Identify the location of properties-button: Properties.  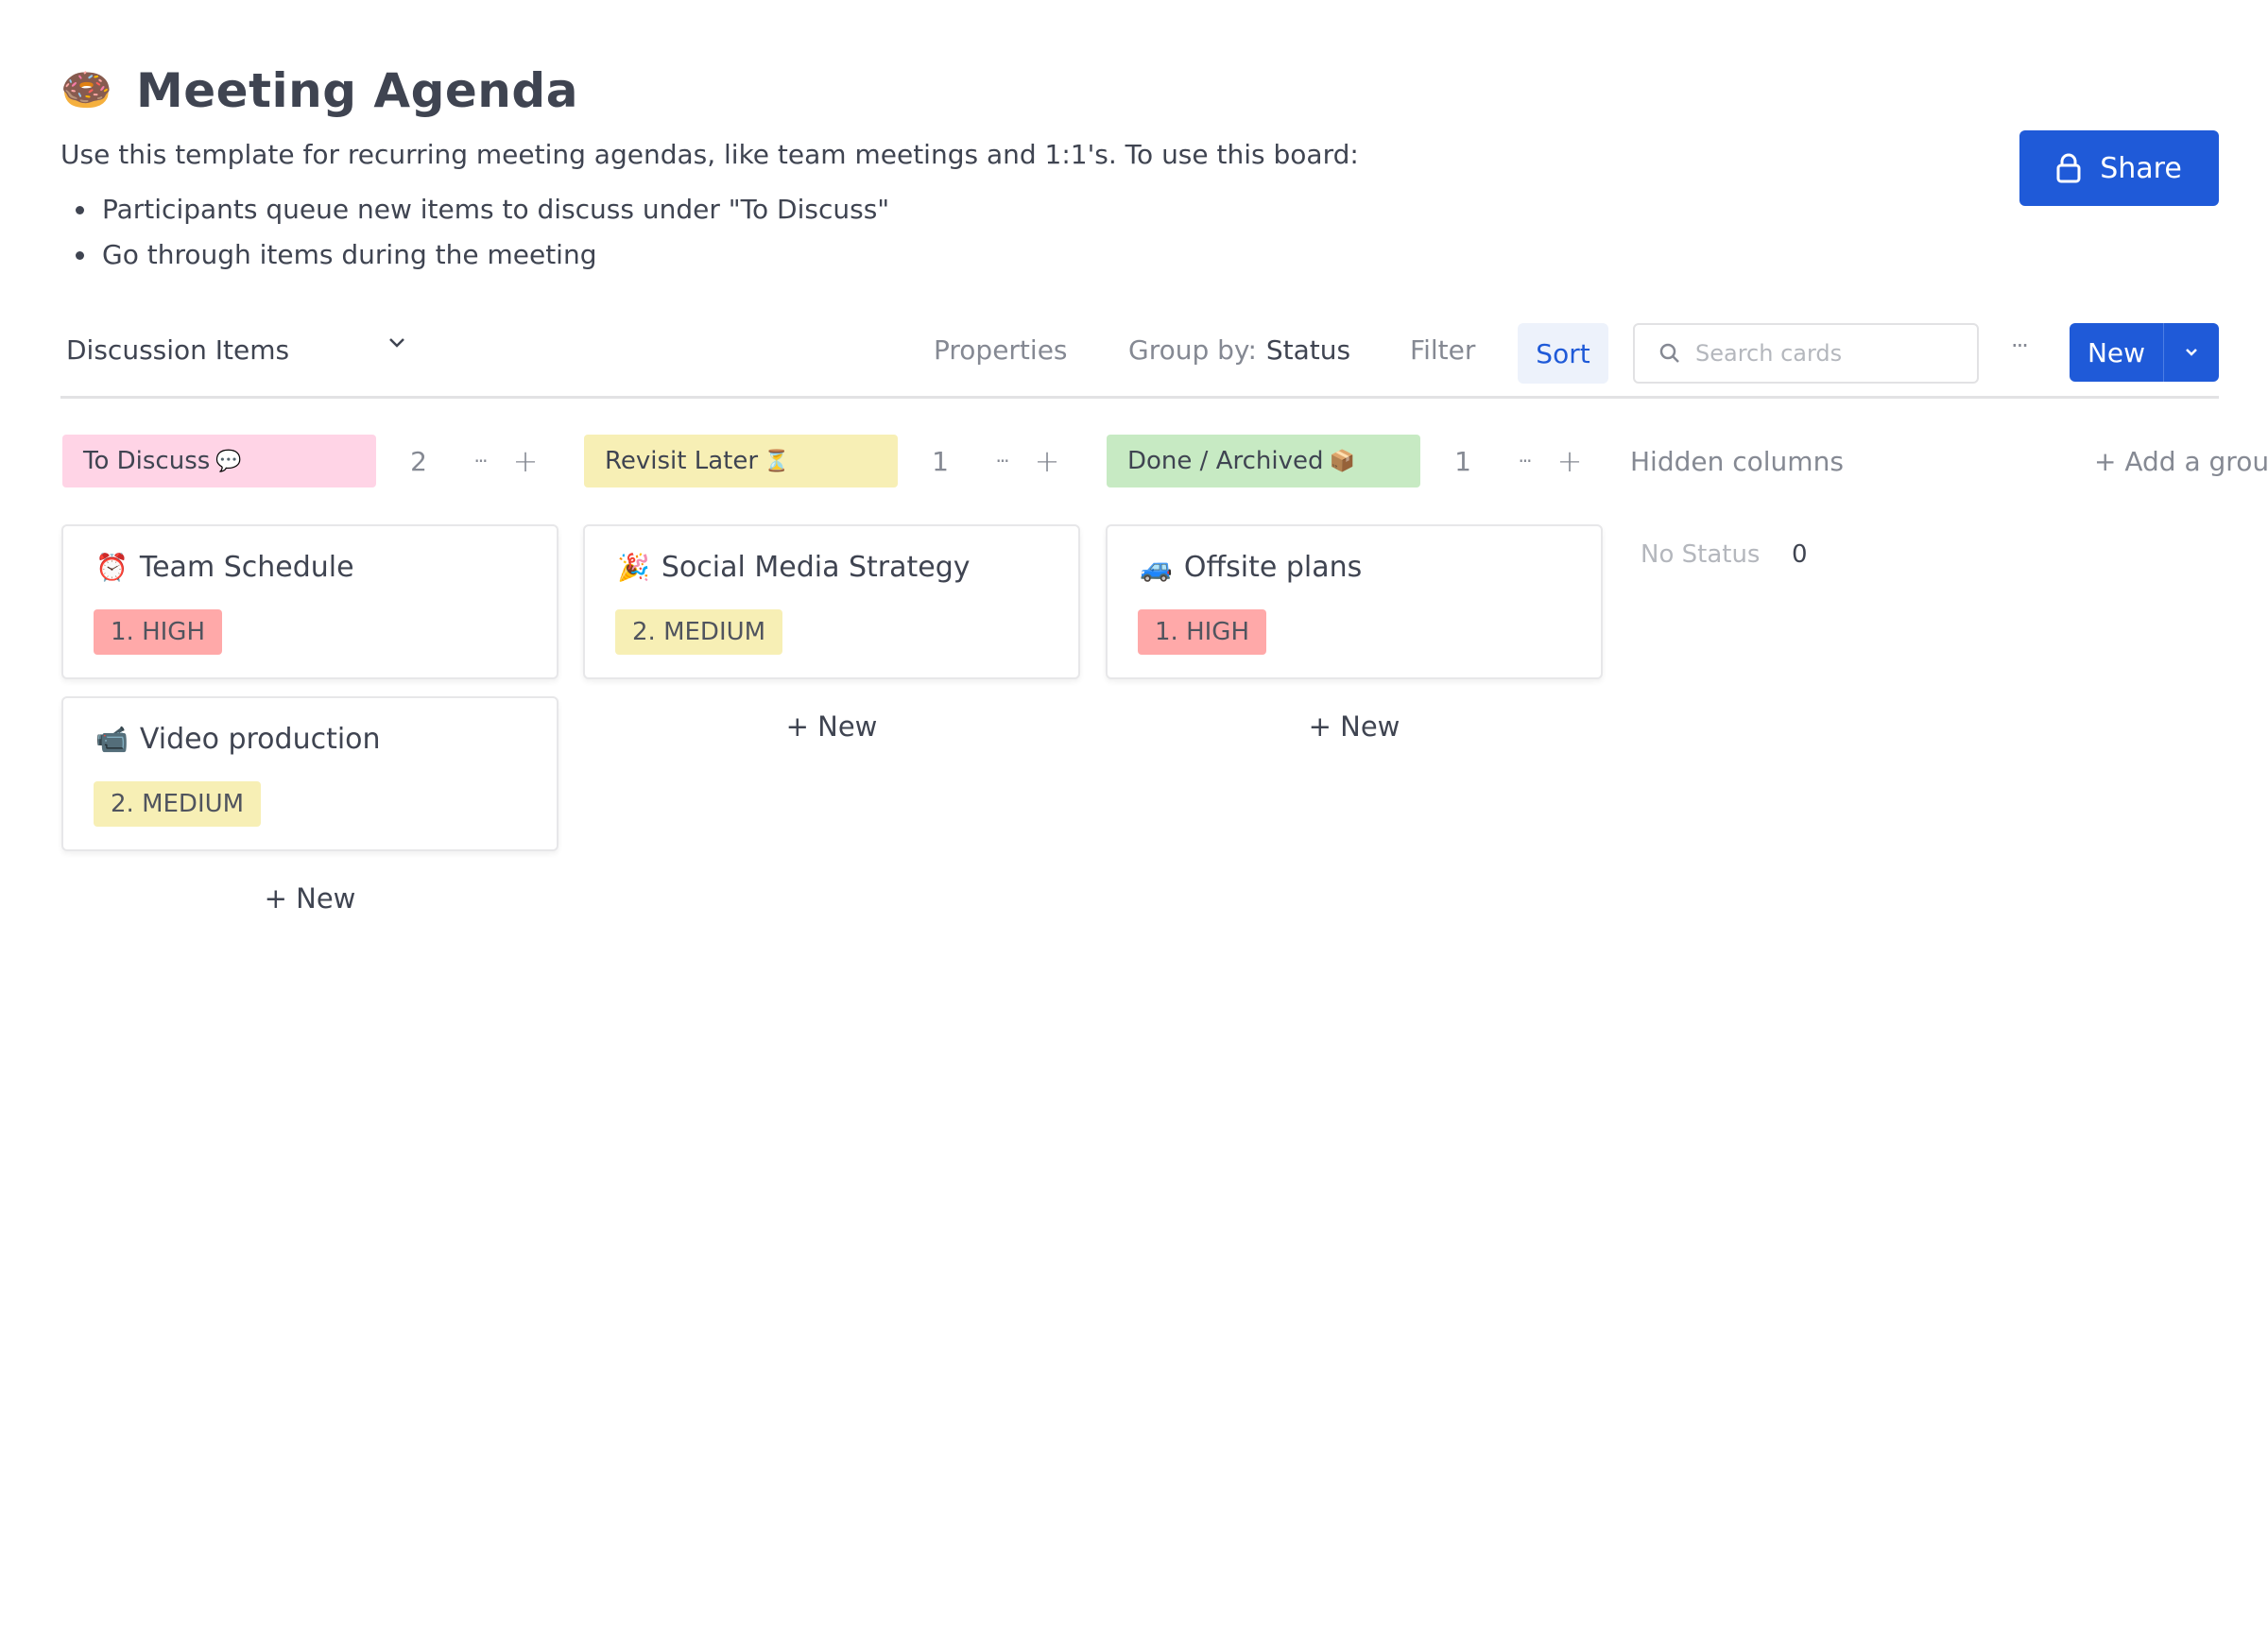
(1001, 350).